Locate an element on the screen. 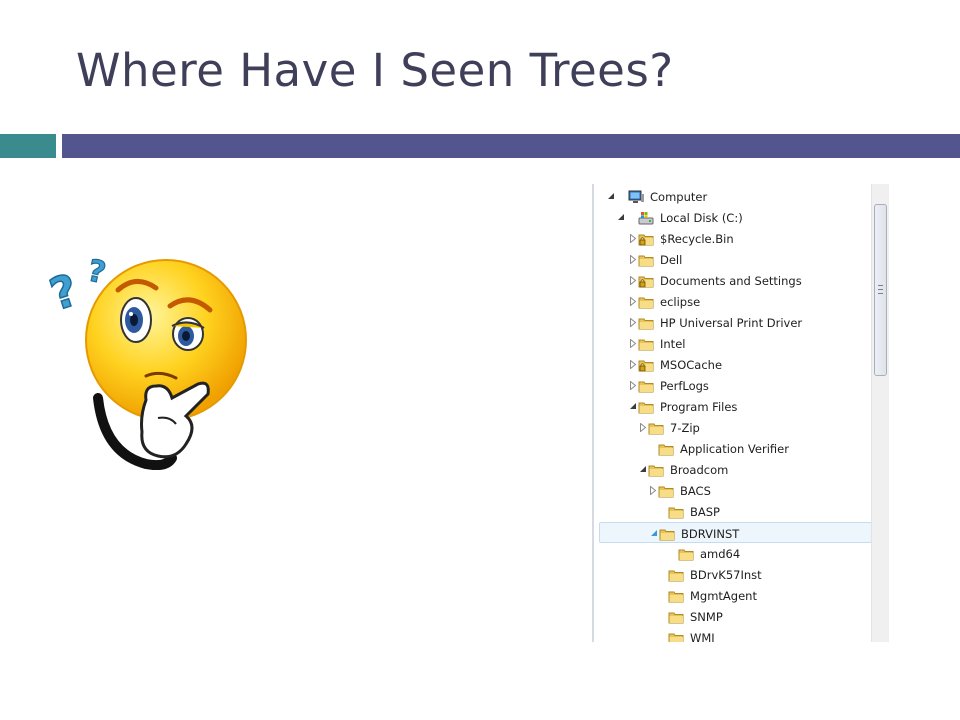 This screenshot has height=720, width=960. tree-item: eclipse is located at coordinates (732, 301).